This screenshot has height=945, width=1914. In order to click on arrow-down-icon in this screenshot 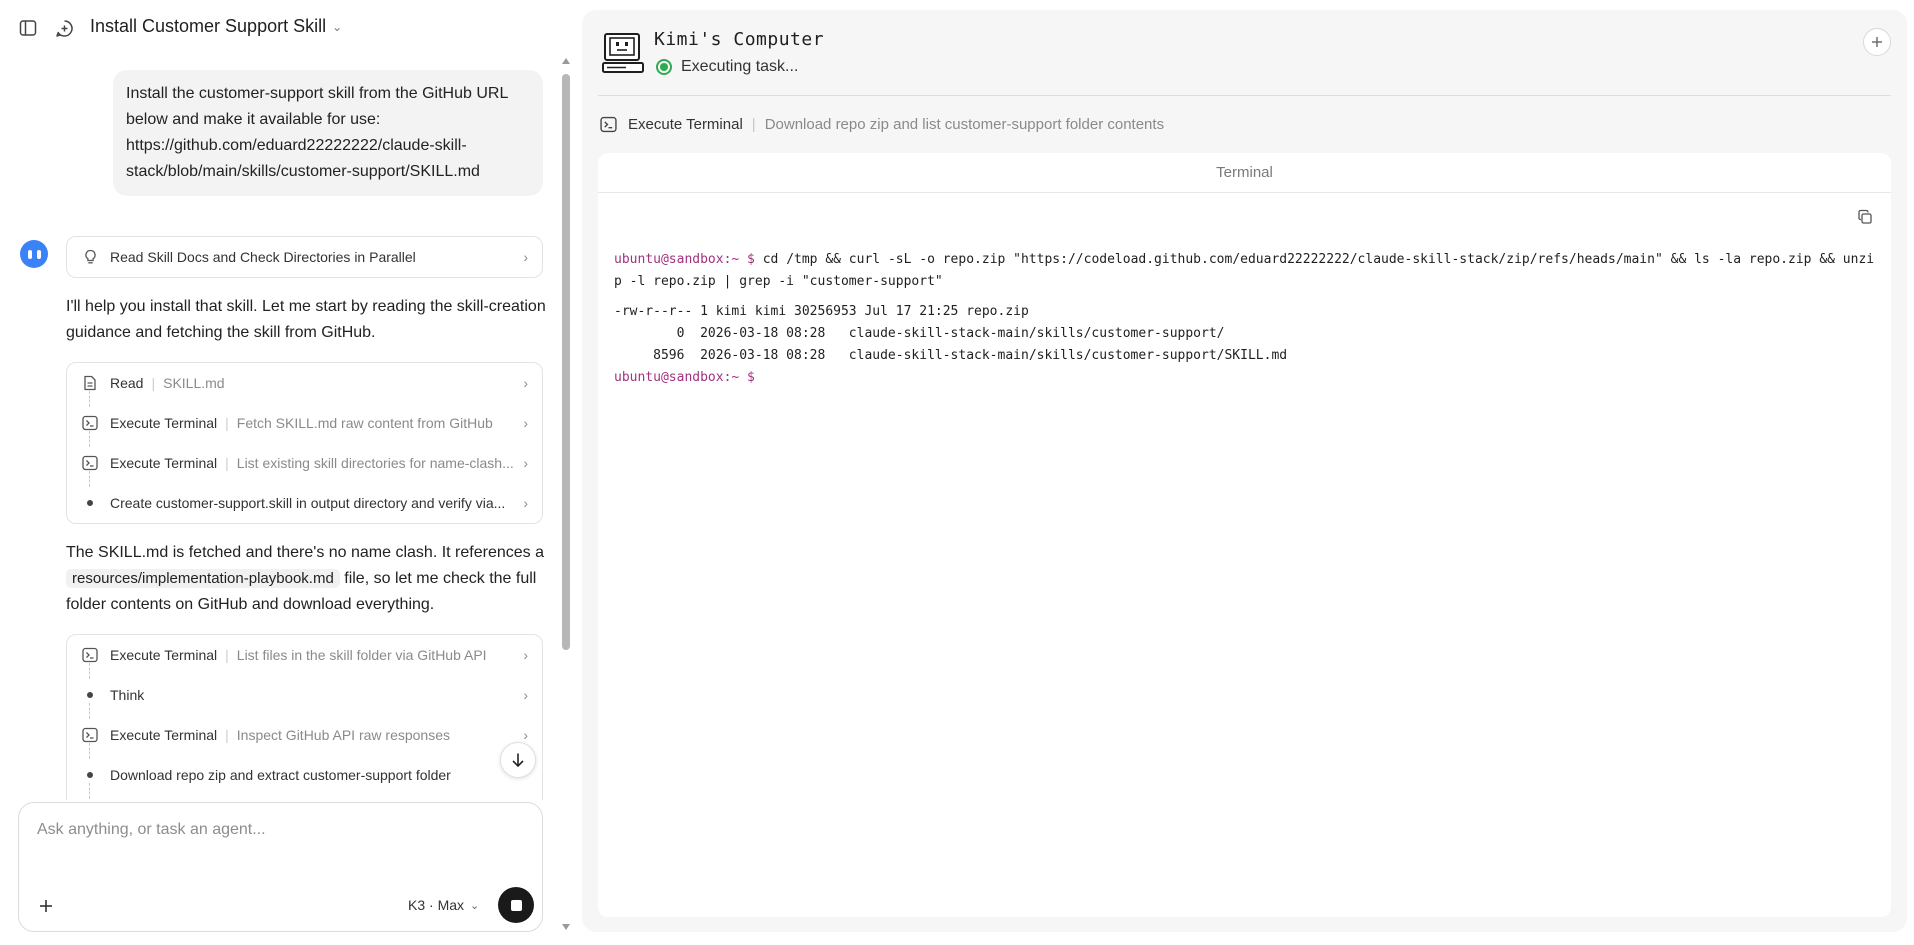, I will do `click(518, 760)`.